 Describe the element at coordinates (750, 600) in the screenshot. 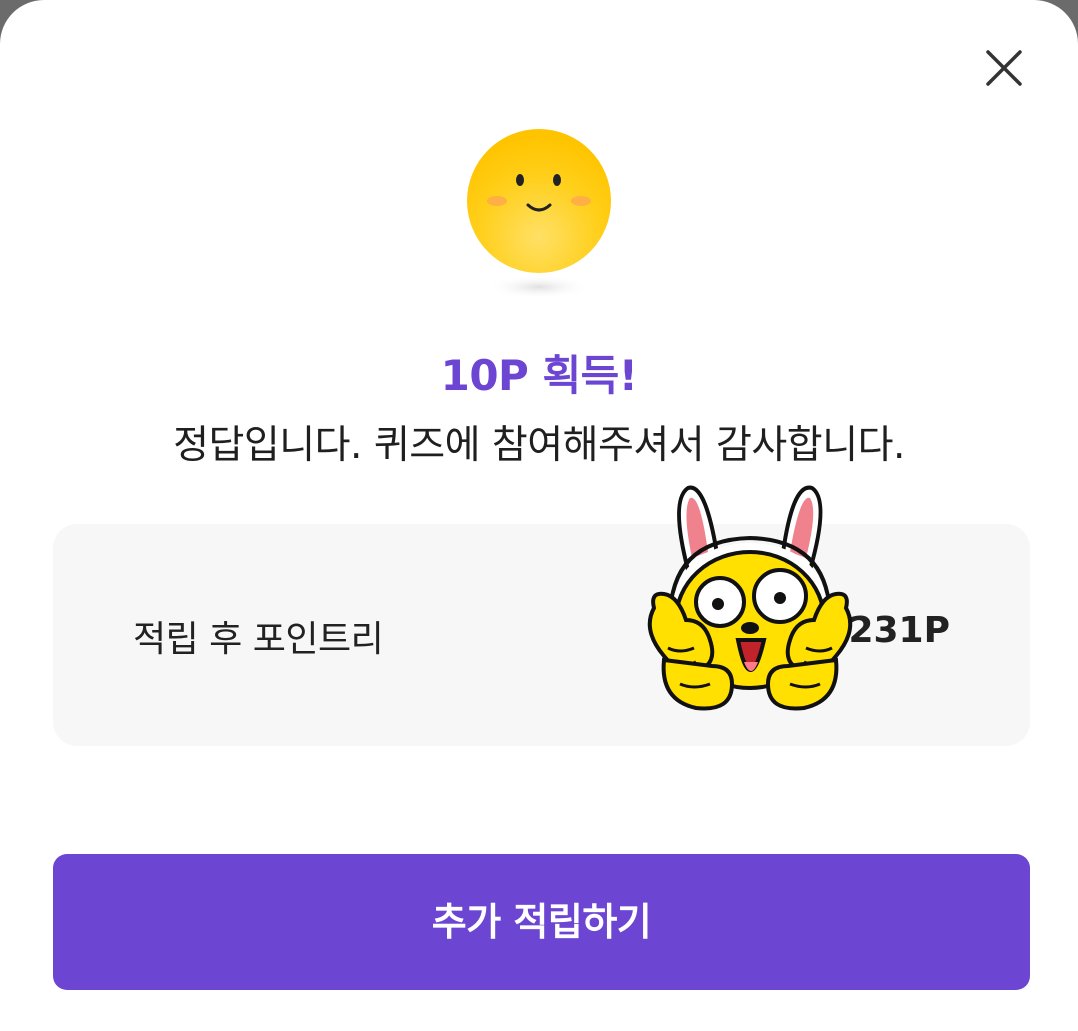

I see `bunny-ear-character-sticker` at that location.